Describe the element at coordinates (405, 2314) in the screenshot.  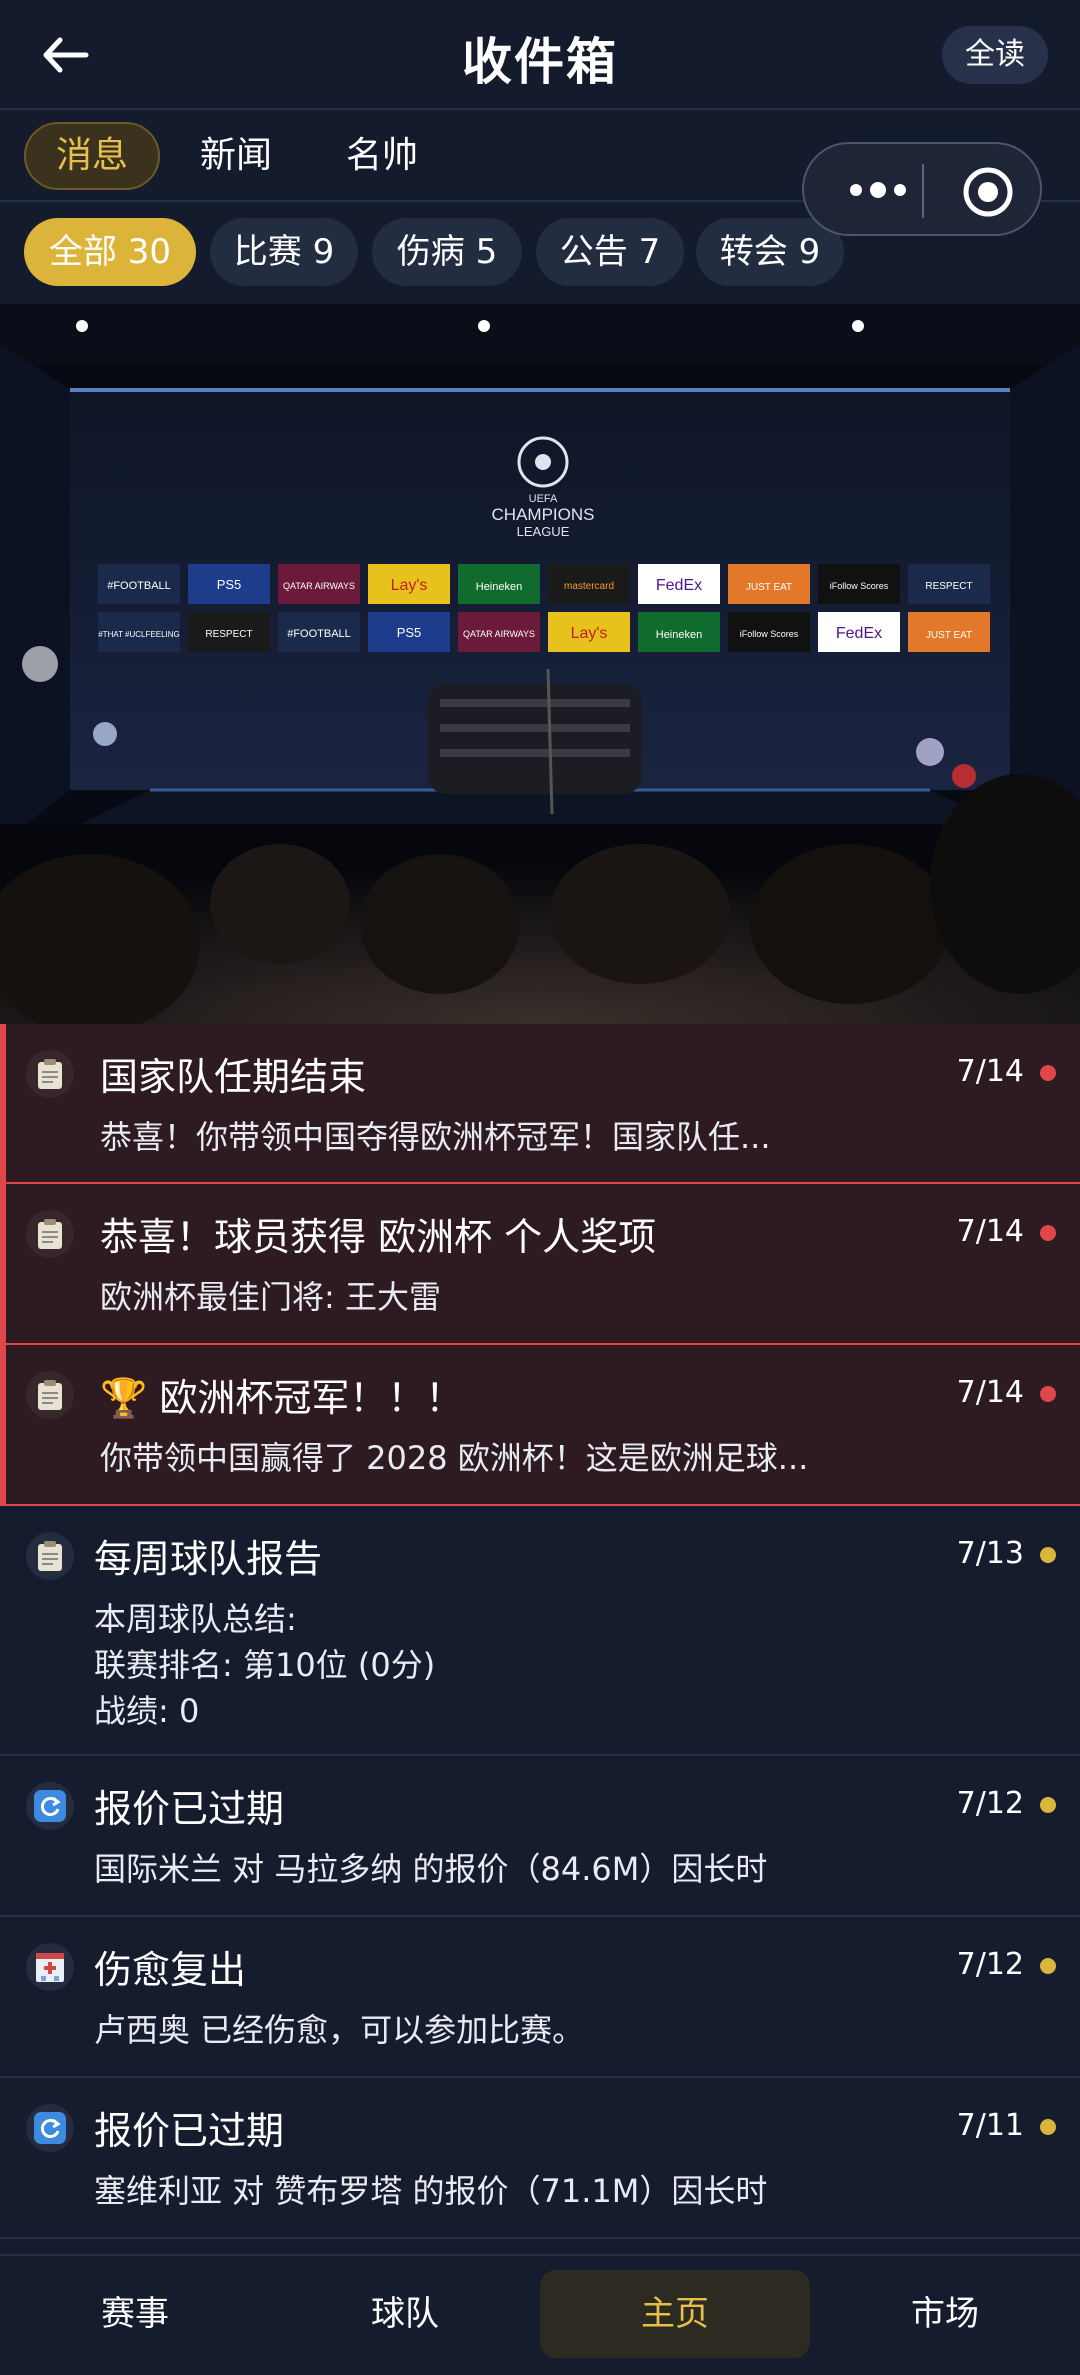
I see `nav-item-team: 球队` at that location.